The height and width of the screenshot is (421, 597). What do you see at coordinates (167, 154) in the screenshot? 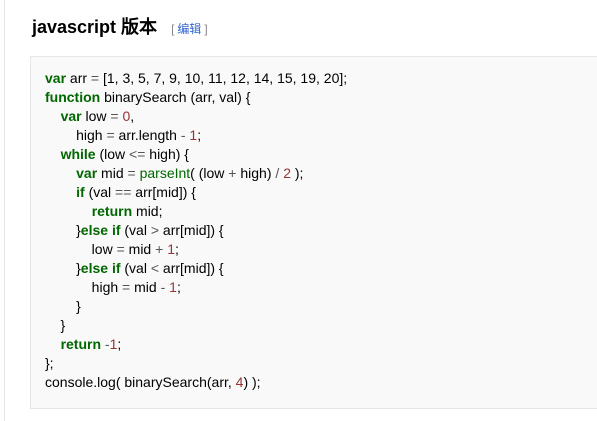
I see `code-text: high) {` at bounding box center [167, 154].